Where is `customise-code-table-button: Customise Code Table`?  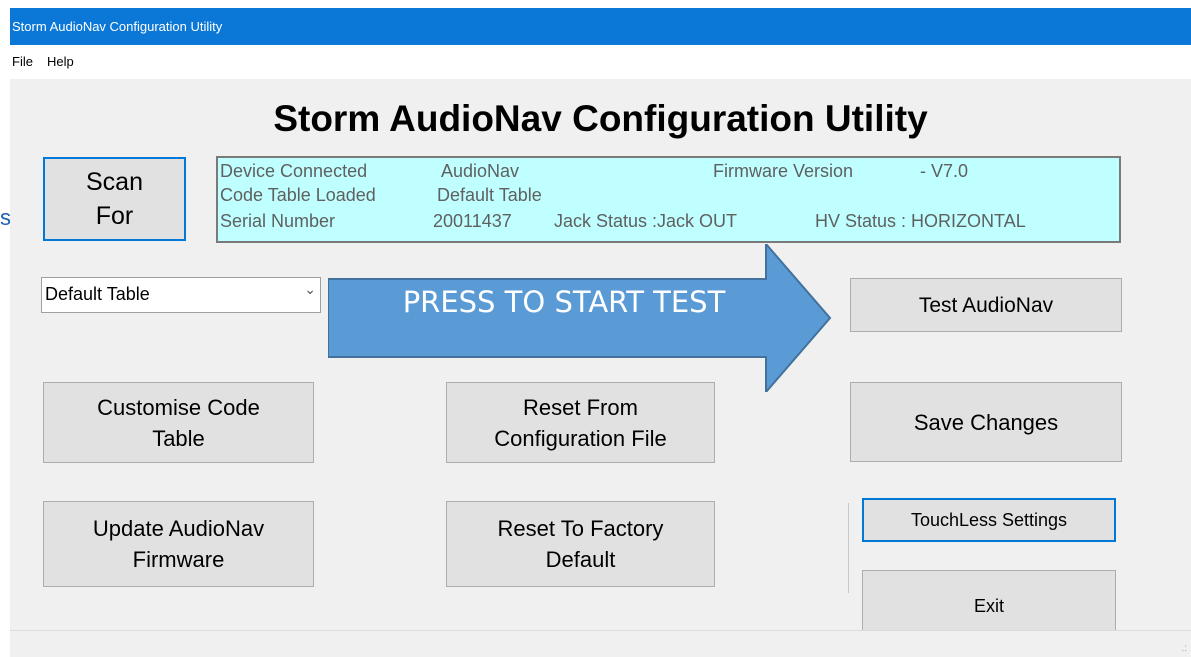
customise-code-table-button: Customise Code Table is located at coordinates (178, 422).